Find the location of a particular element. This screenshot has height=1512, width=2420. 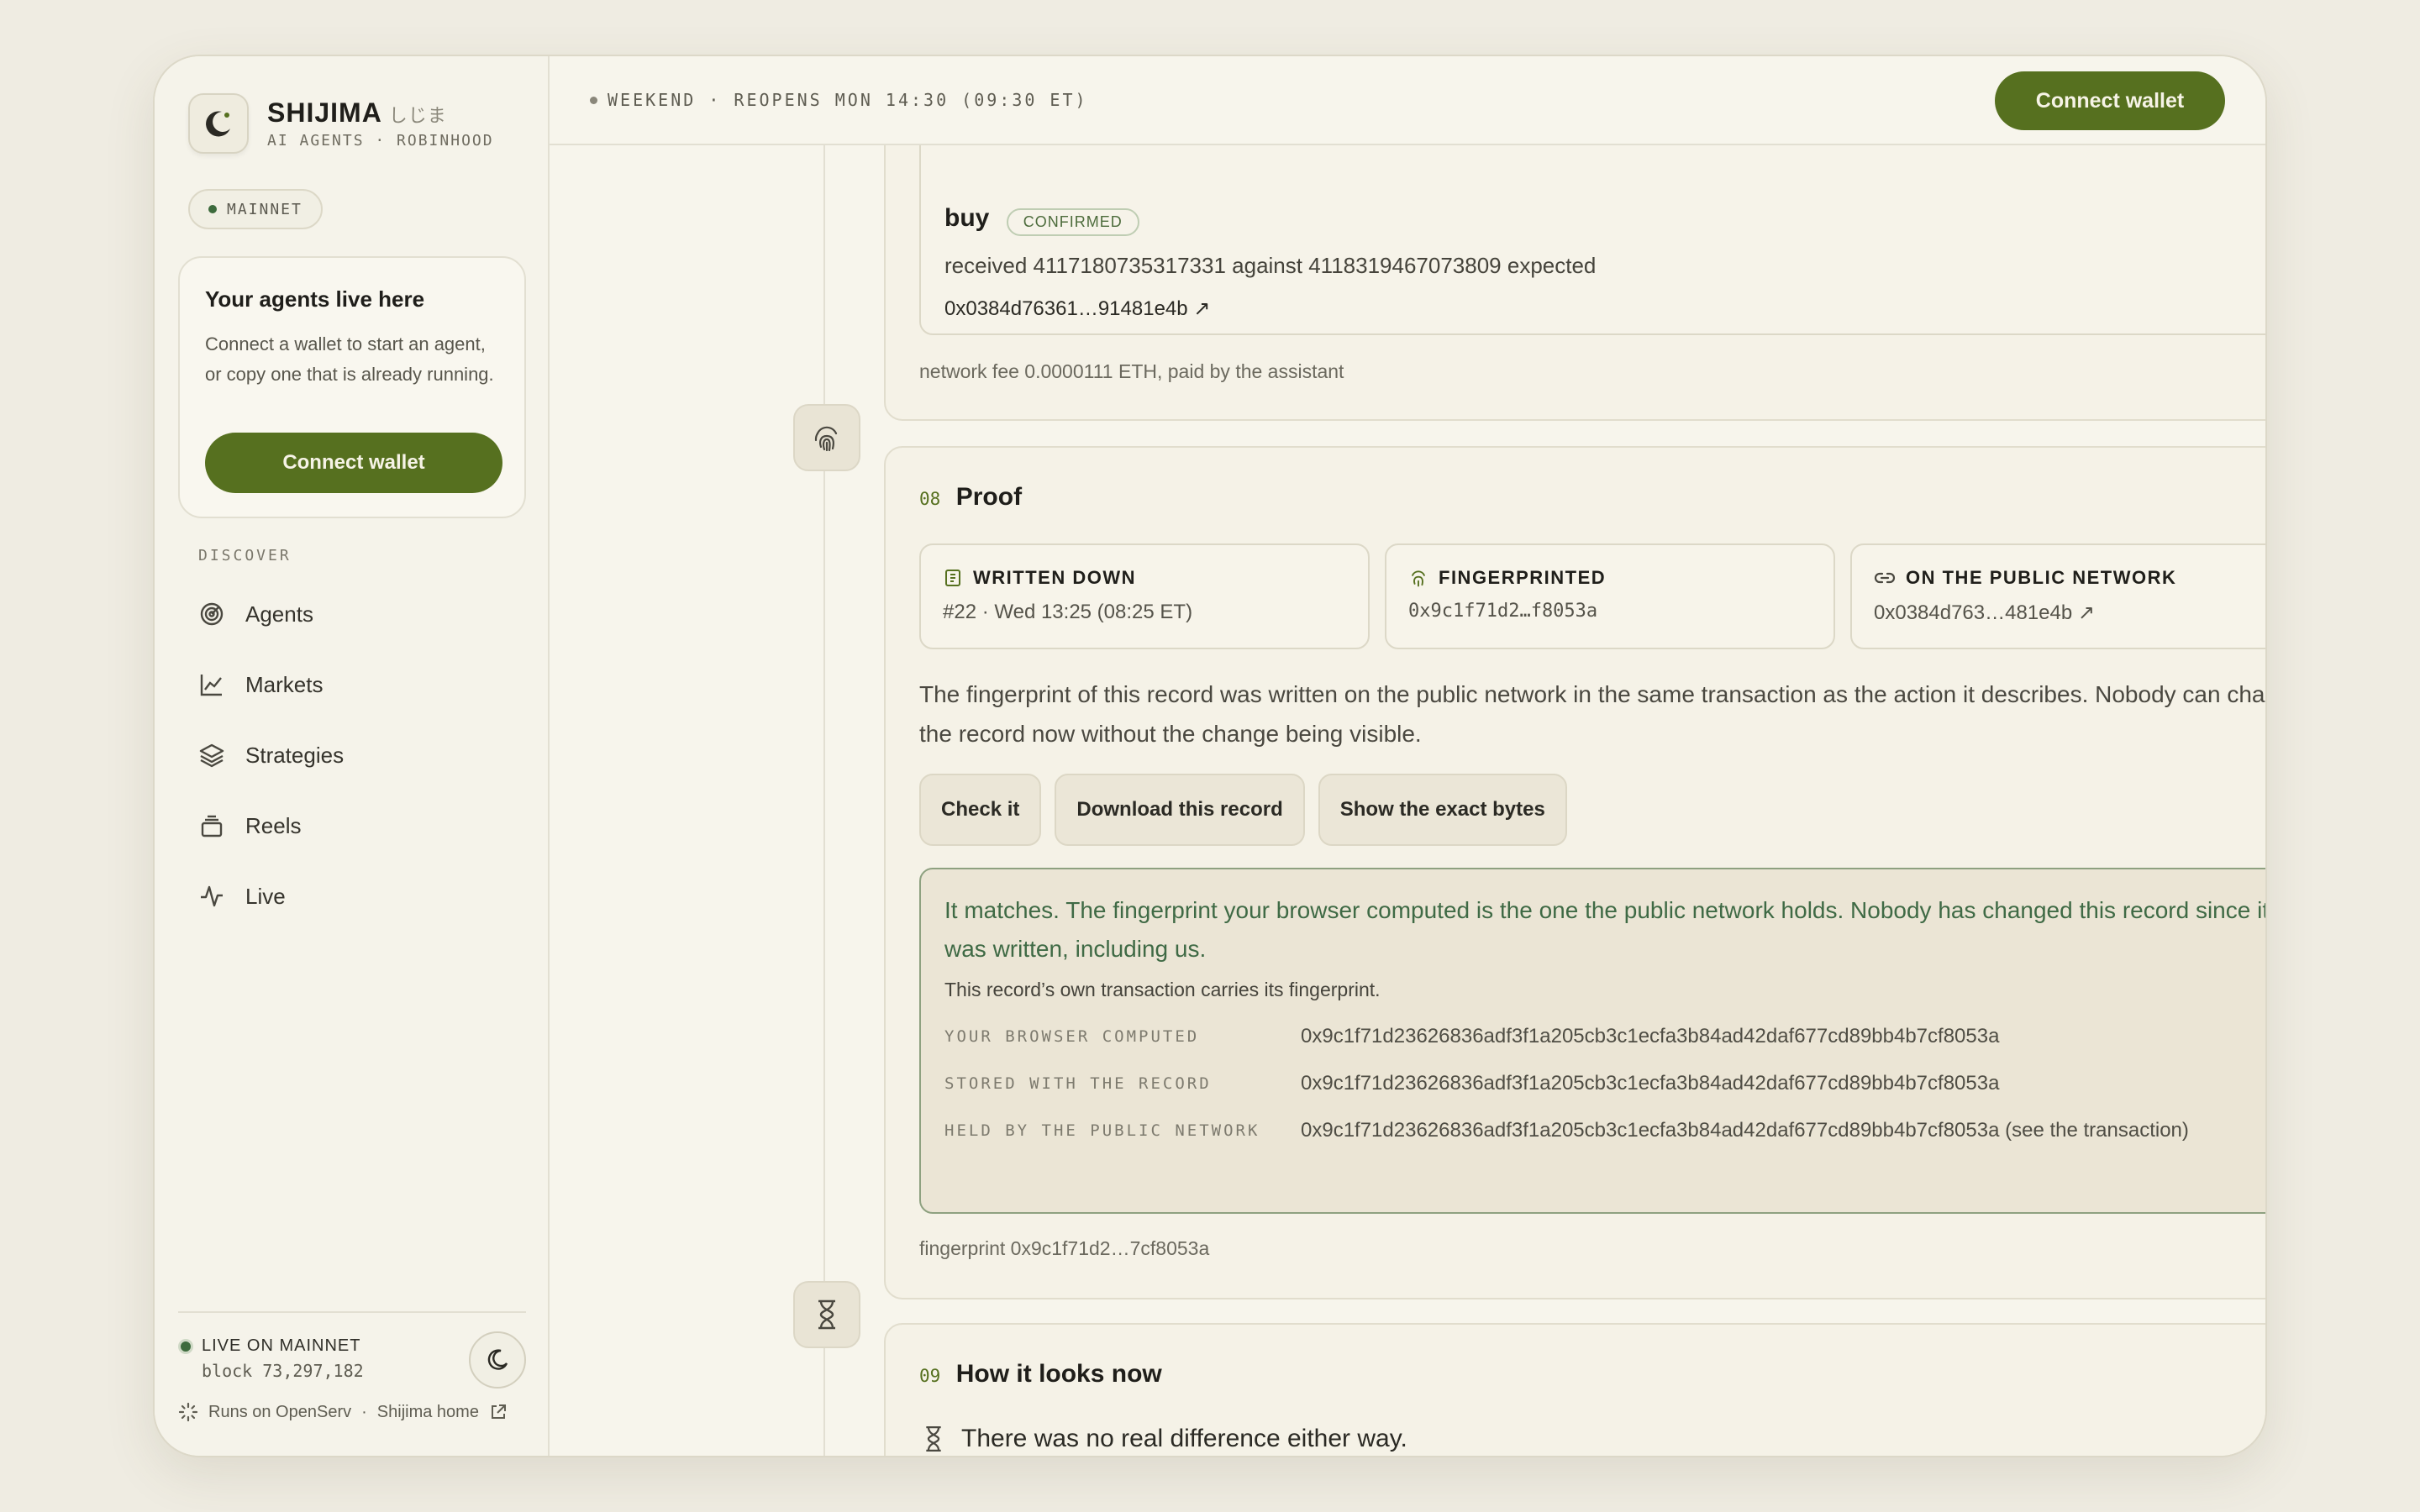

sidebar-item-label: Live is located at coordinates (265, 896).